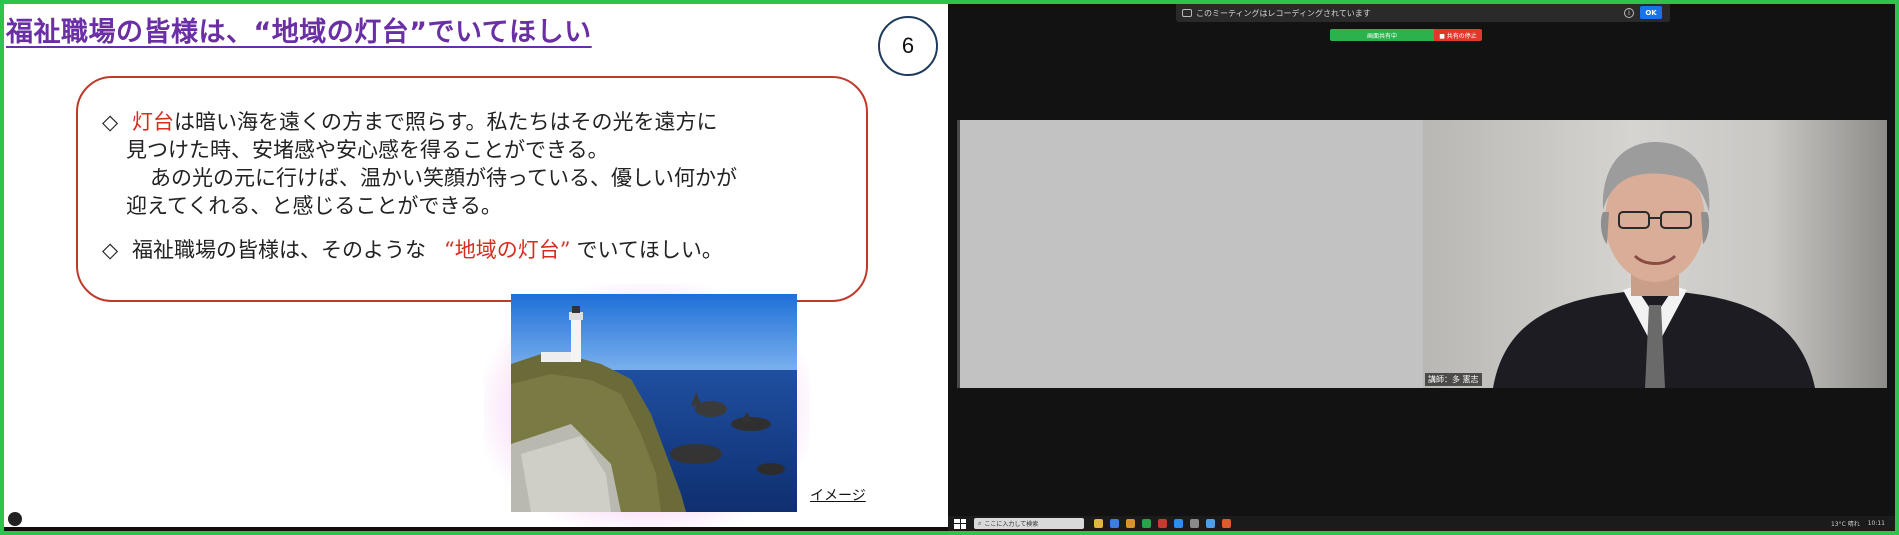 This screenshot has width=1899, height=535. Describe the element at coordinates (1190, 254) in the screenshot. I see `video-tile-empty` at that location.